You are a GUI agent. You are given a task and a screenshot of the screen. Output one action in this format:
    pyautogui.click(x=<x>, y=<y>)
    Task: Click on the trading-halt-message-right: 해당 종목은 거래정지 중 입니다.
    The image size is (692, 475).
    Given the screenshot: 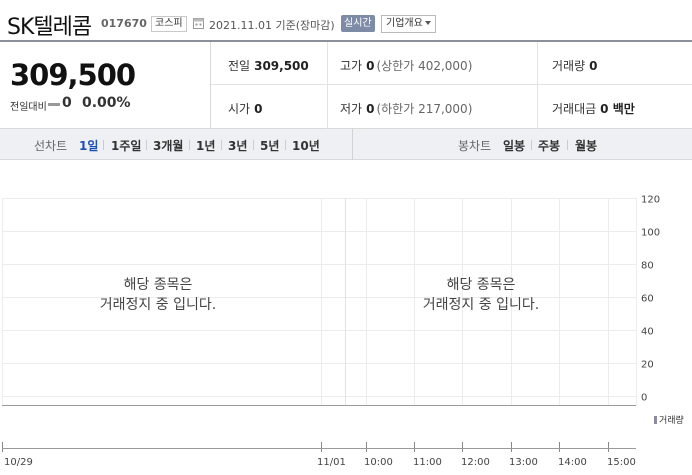 What is the action you would take?
    pyautogui.click(x=481, y=295)
    